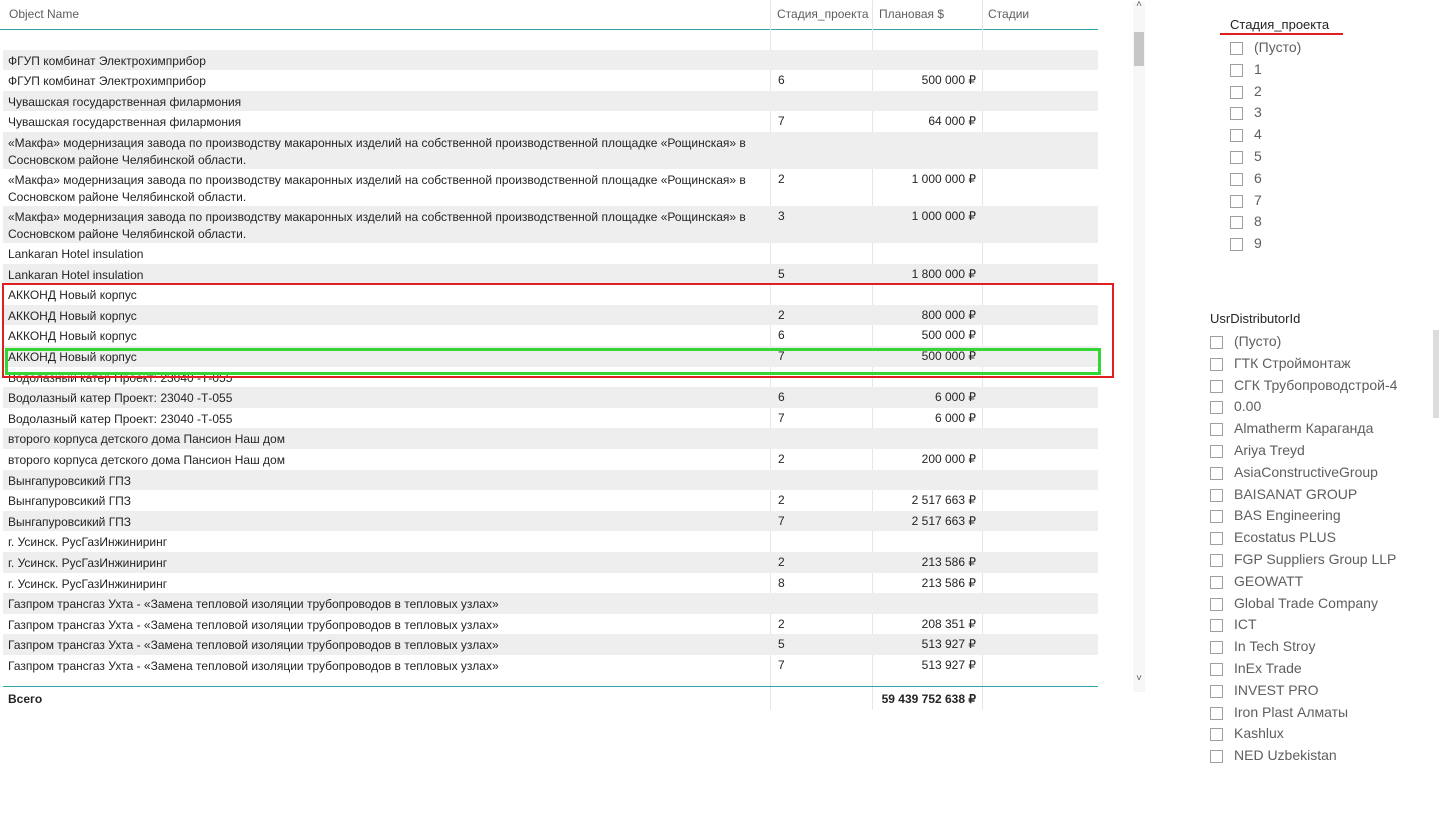 The height and width of the screenshot is (813, 1452). Describe the element at coordinates (1139, 49) in the screenshot. I see `scrollbar-thumb` at that location.